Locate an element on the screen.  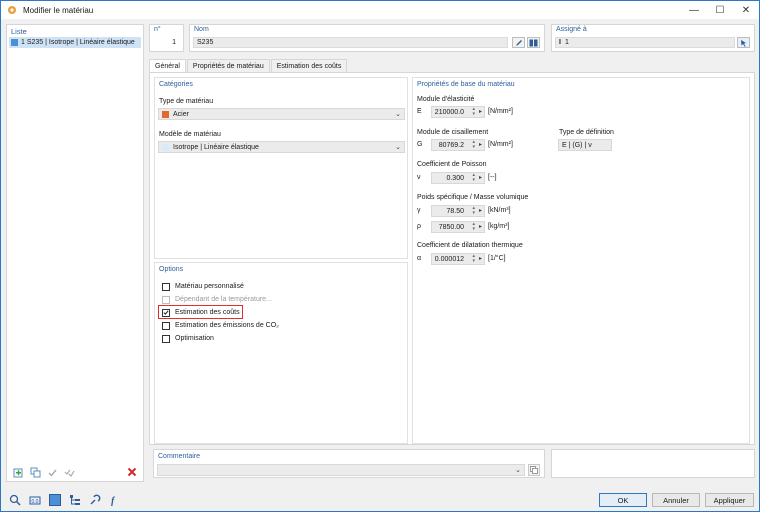
search-icon is located at coordinates (15, 500).